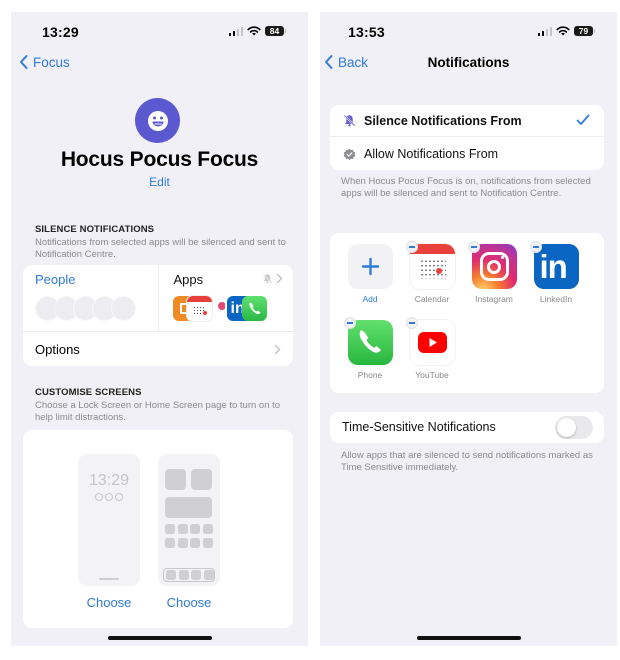 Image resolution: width=620 pixels, height=660 pixels. I want to click on status-icons: 84, so click(257, 31).